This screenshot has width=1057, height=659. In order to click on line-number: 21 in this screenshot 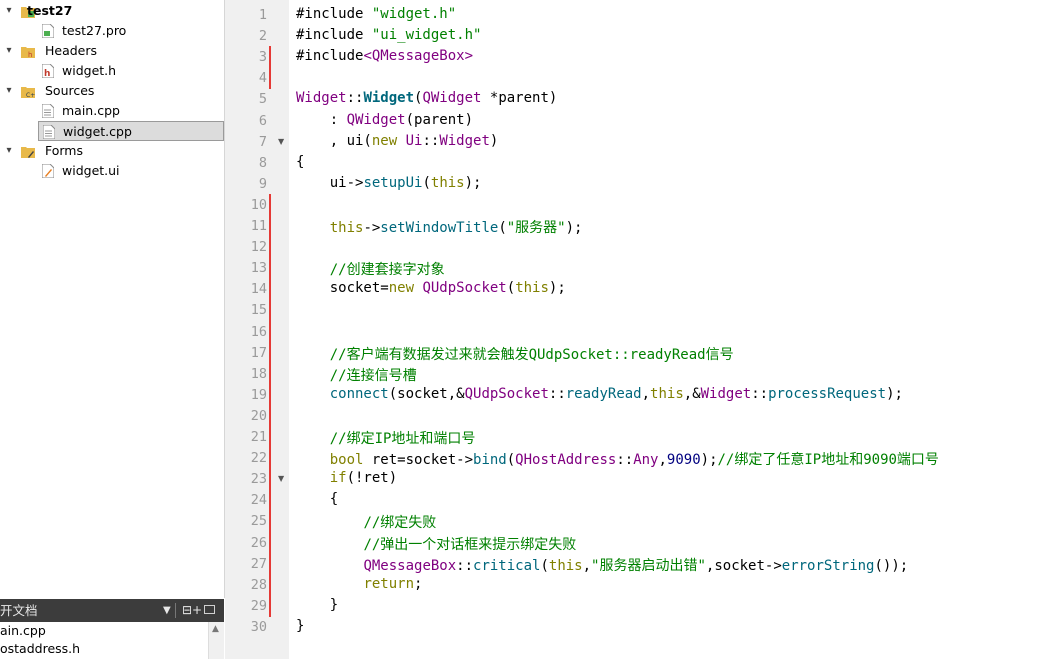, I will do `click(258, 437)`.